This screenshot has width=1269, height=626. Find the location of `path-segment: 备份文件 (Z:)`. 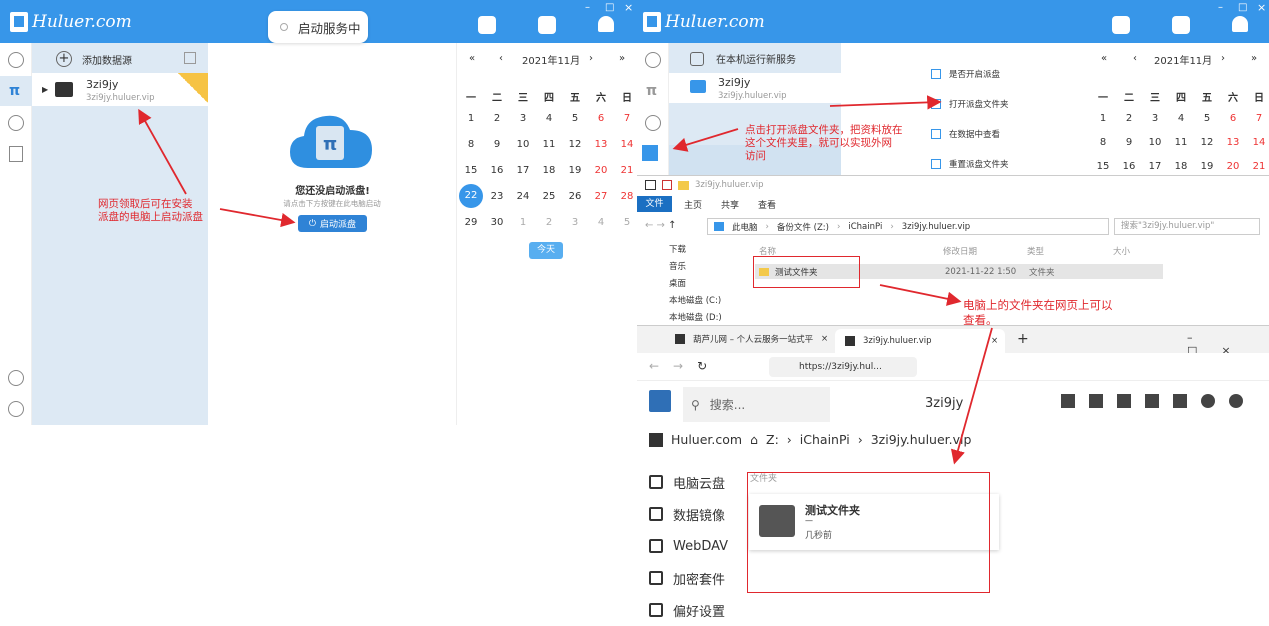

path-segment: 备份文件 (Z:) is located at coordinates (803, 227).